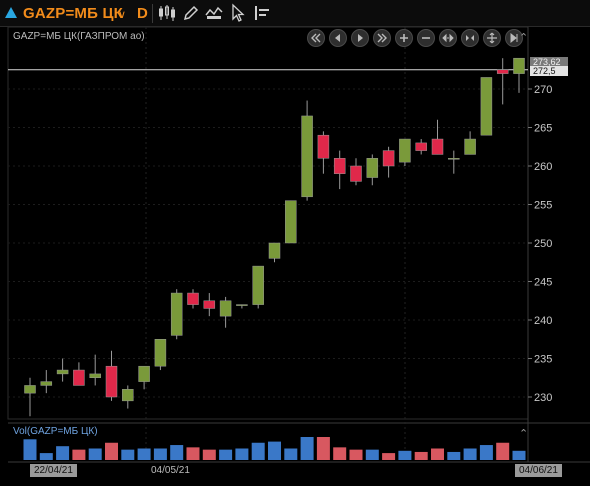 The width and height of the screenshot is (590, 486). I want to click on x-label-start: 22/04/21, so click(53, 470).